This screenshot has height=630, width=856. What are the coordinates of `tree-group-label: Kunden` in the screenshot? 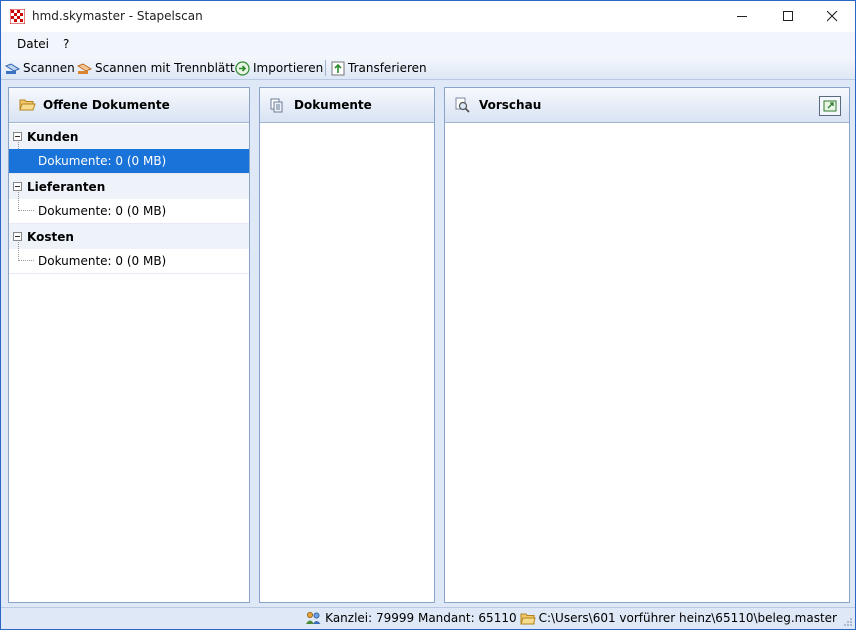 It's located at (53, 136).